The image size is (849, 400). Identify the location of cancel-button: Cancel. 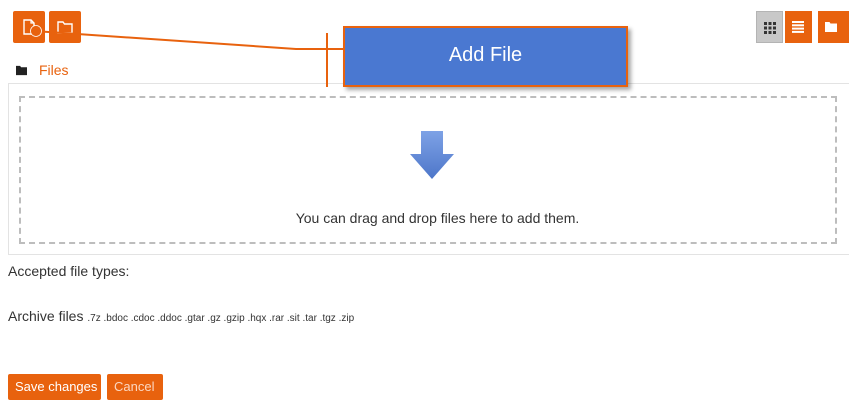
(135, 387).